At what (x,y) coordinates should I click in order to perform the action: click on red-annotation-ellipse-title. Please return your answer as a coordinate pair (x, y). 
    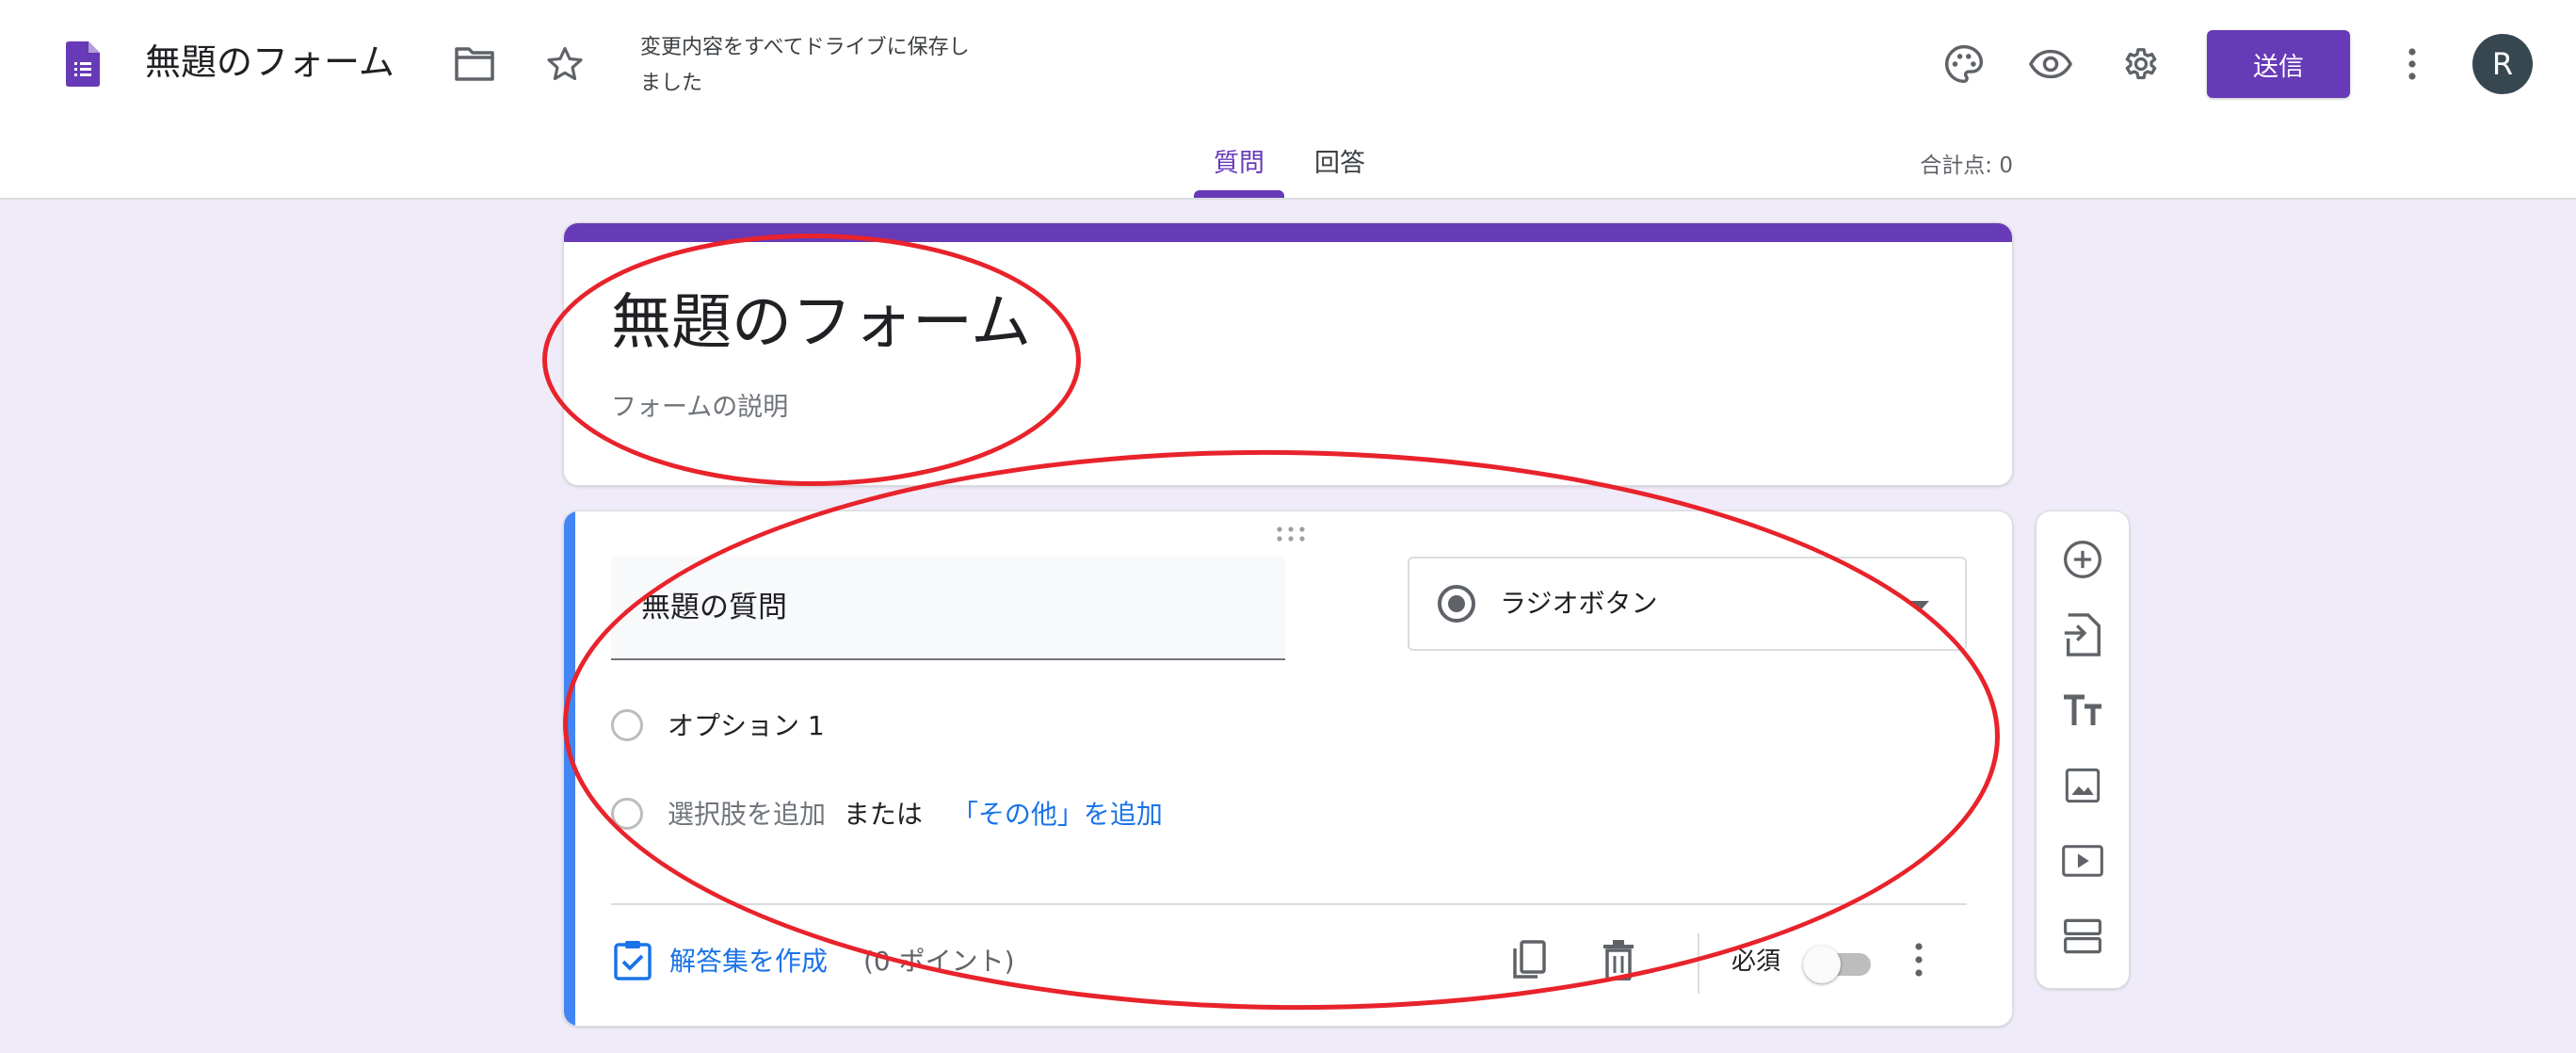
    Looking at the image, I should click on (811, 360).